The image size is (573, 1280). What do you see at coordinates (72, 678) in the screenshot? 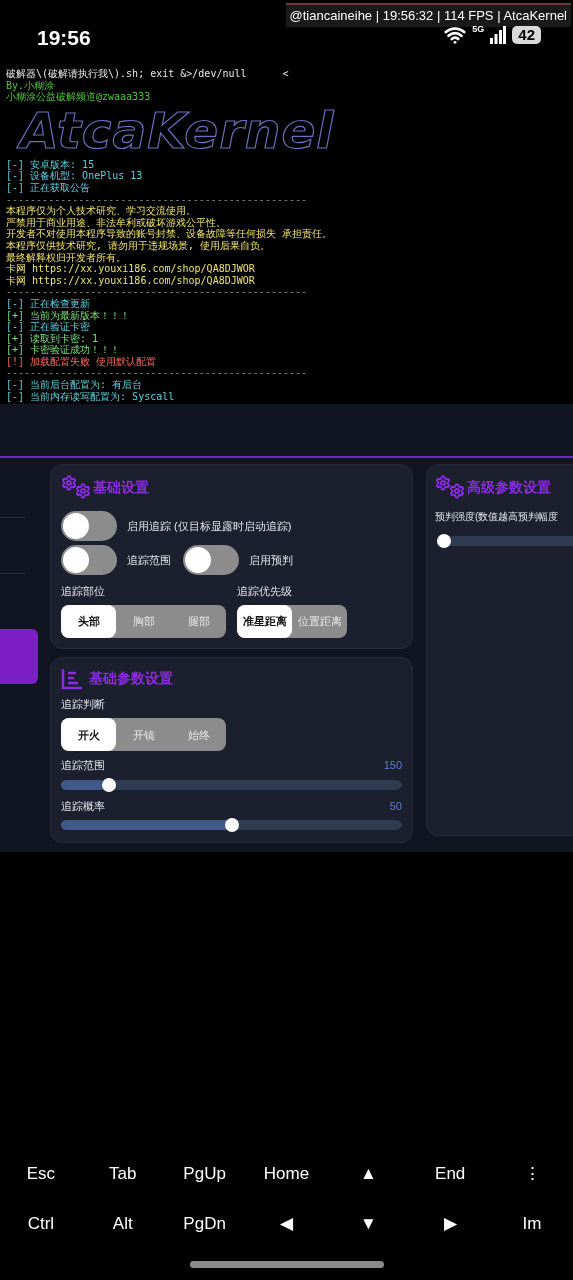
I see `list-icon` at bounding box center [72, 678].